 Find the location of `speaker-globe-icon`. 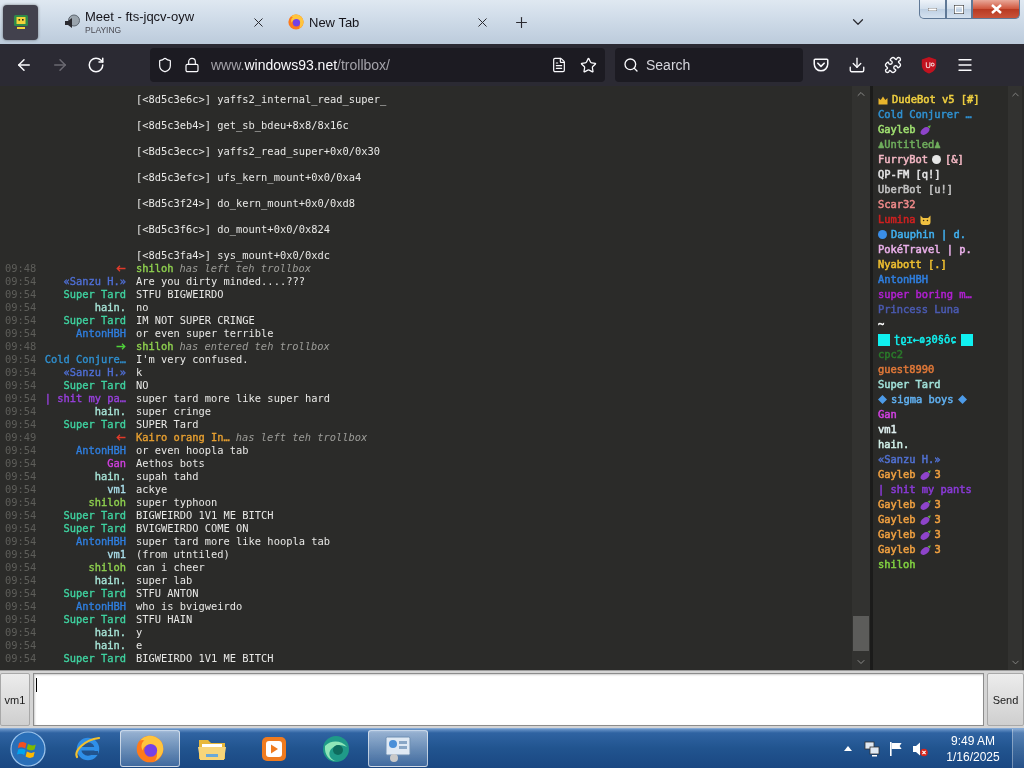

speaker-globe-icon is located at coordinates (72, 22).